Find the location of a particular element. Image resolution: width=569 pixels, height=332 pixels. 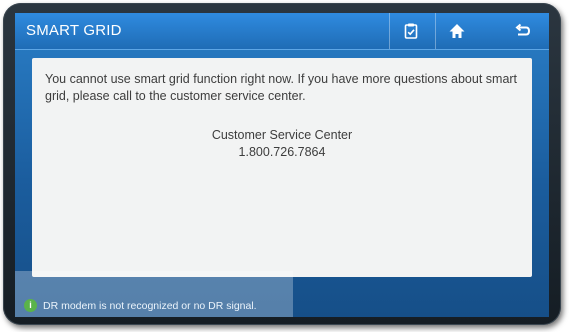

home-button is located at coordinates (456, 31).